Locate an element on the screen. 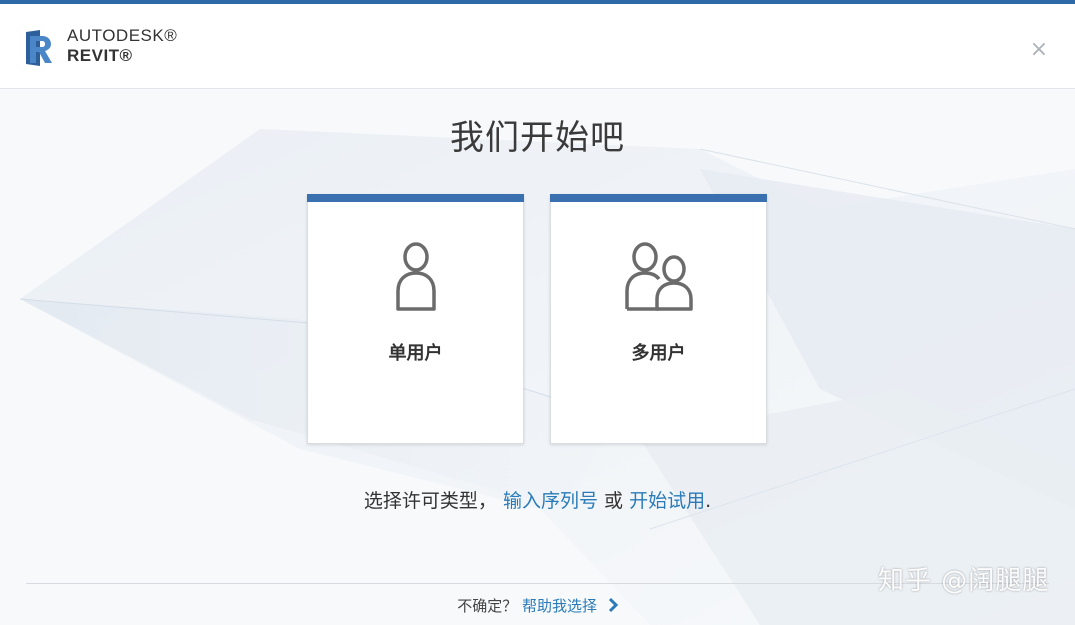 This screenshot has width=1075, height=625. single-user-label: 单用户 is located at coordinates (415, 353).